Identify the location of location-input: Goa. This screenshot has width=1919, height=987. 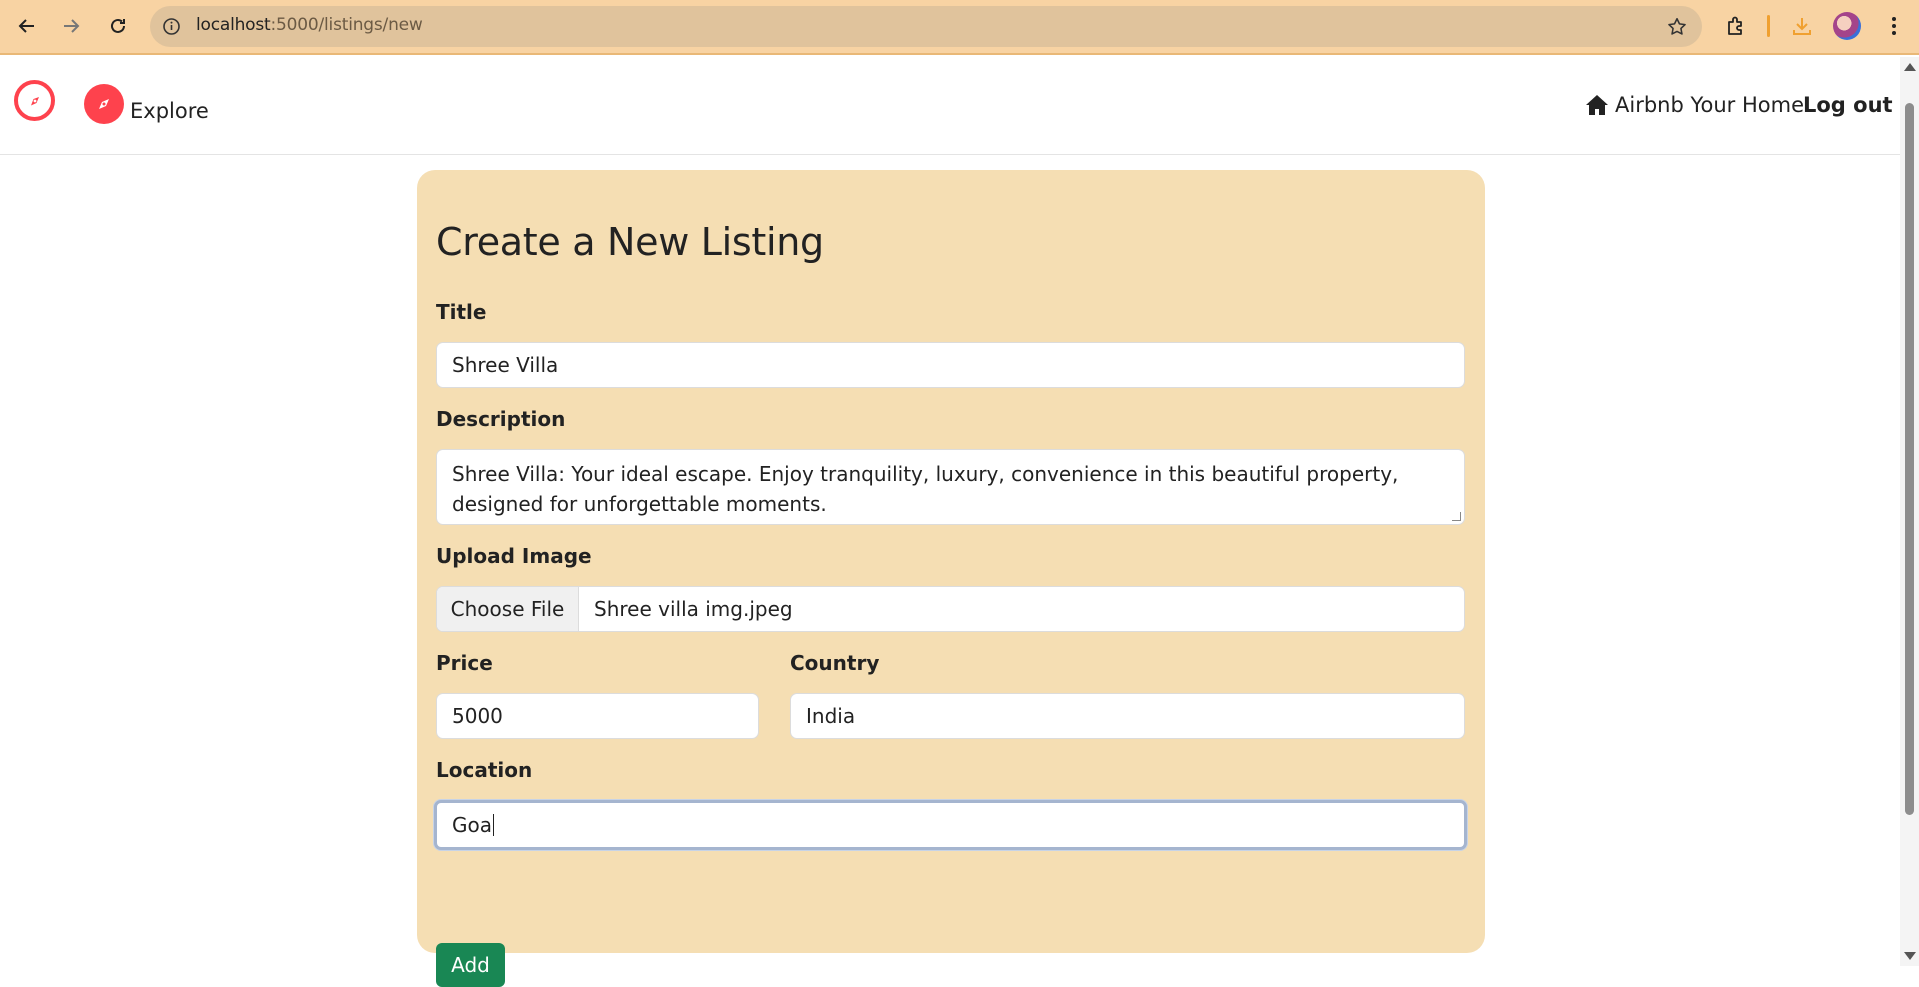
(950, 825).